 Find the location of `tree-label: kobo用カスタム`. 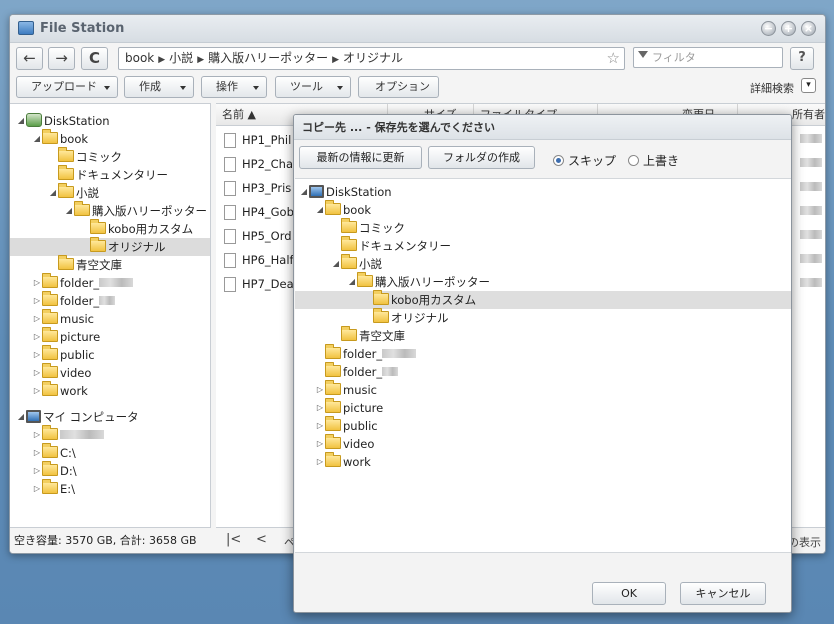

tree-label: kobo用カスタム is located at coordinates (434, 300).